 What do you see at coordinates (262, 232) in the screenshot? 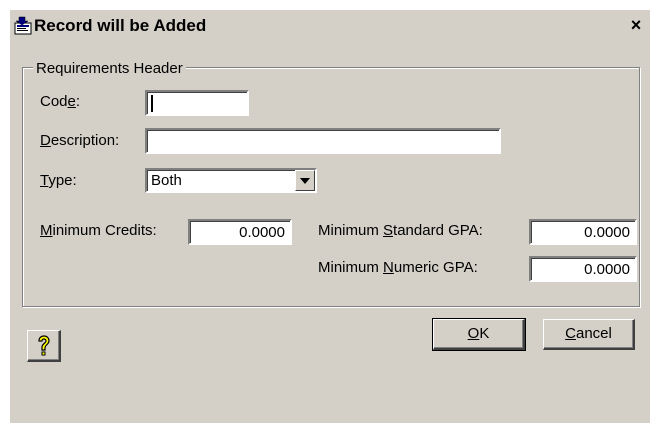
I see `min-credits-value: 0.0000` at bounding box center [262, 232].